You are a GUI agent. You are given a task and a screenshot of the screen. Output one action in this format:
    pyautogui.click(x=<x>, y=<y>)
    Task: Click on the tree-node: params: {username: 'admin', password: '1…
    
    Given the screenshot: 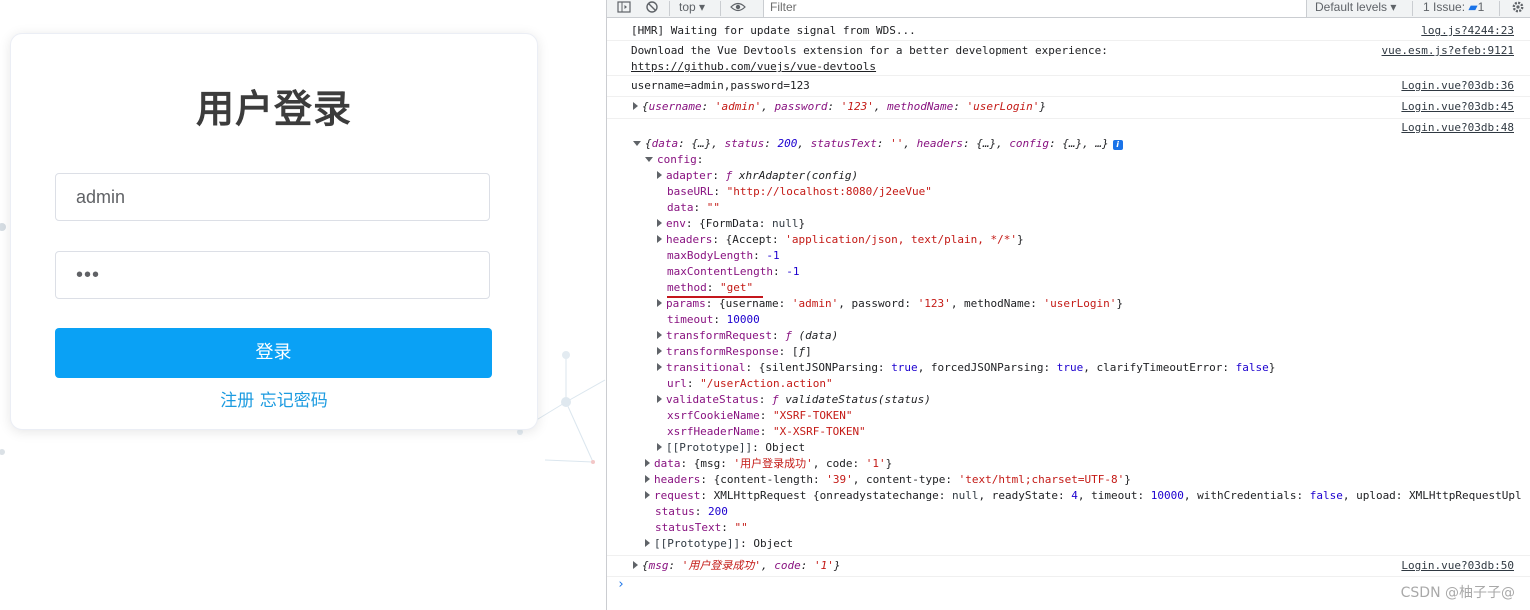 What is the action you would take?
    pyautogui.click(x=890, y=304)
    